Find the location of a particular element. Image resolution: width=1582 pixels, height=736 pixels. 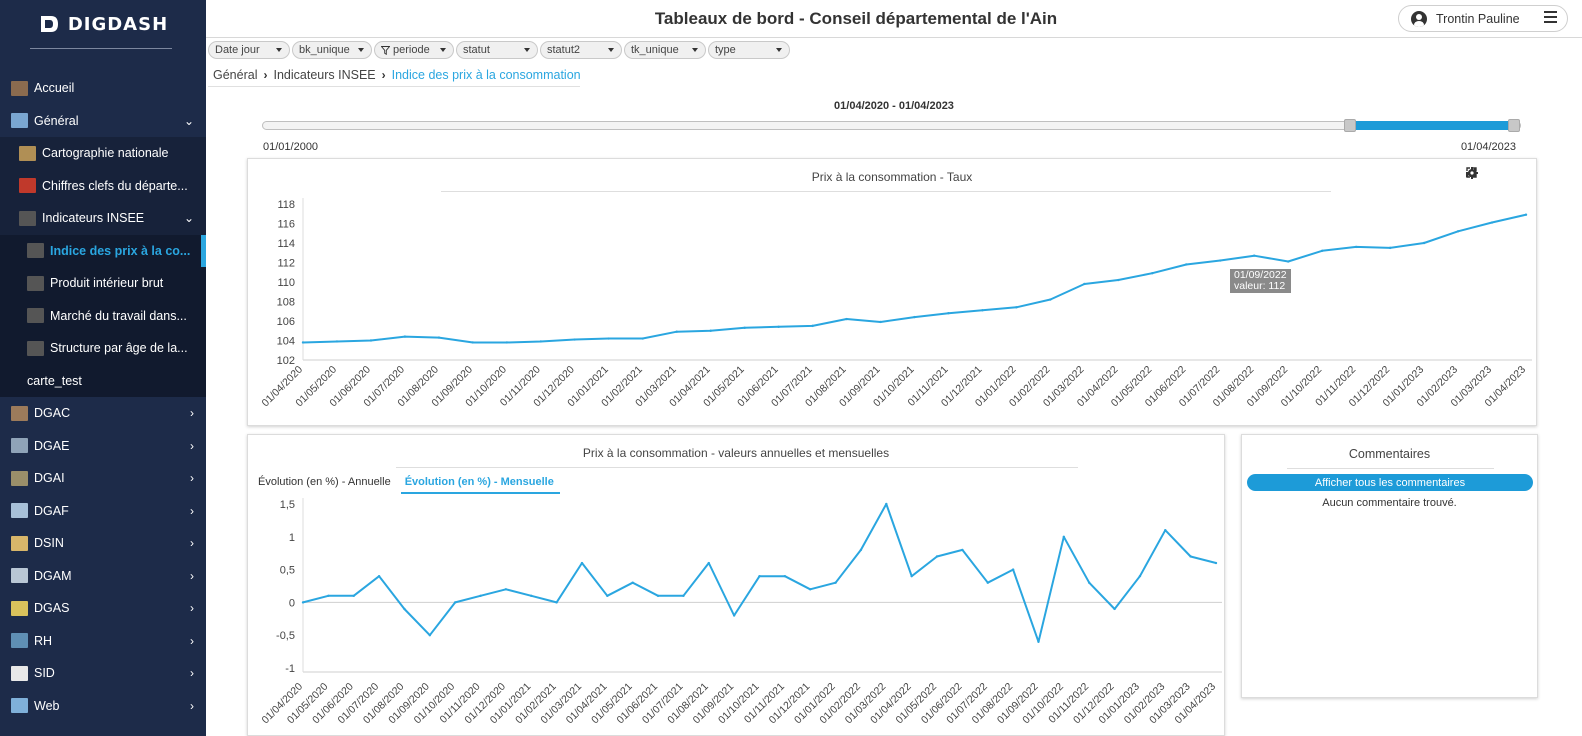

filter-label: periode is located at coordinates (411, 50).